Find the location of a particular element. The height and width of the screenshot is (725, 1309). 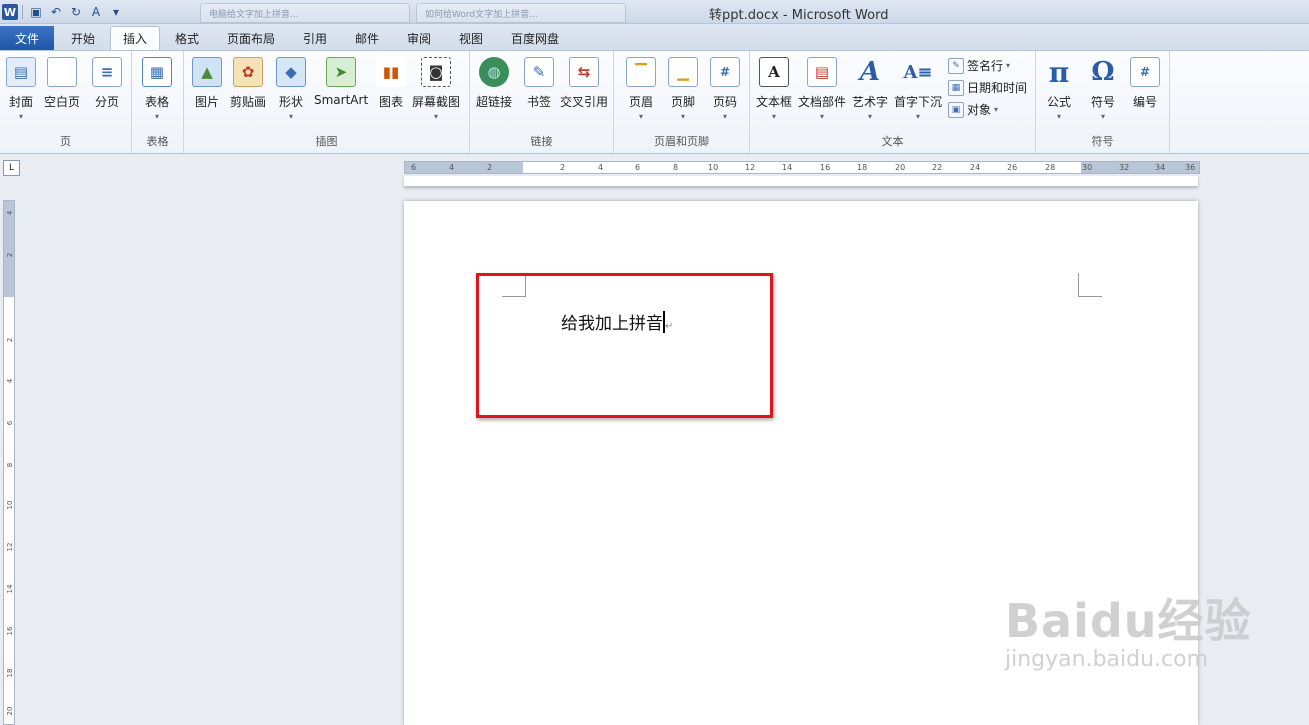

group-pages-label: 页 is located at coordinates (65, 141).